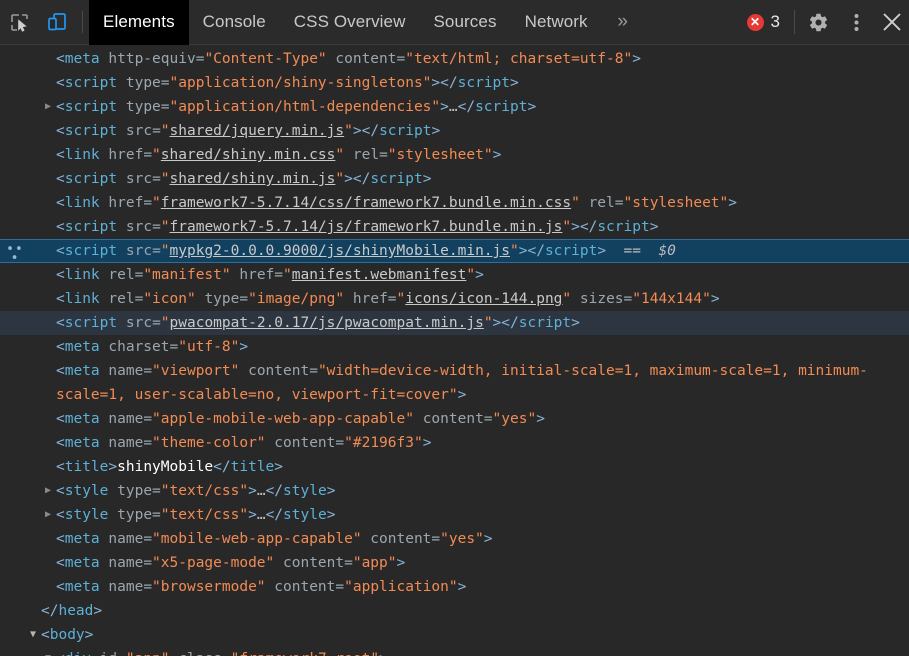 This screenshot has width=909, height=656. I want to click on token-val: "app", so click(374, 563).